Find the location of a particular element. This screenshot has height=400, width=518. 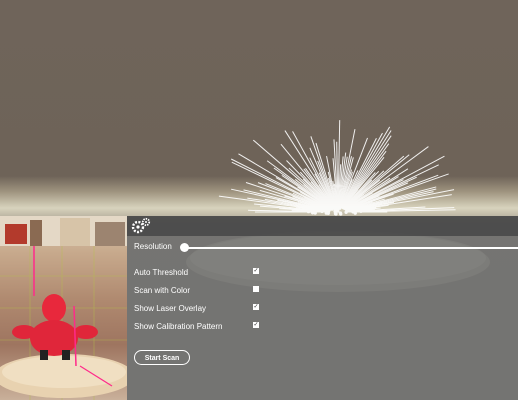

resolution-slider-knob is located at coordinates (184, 247).